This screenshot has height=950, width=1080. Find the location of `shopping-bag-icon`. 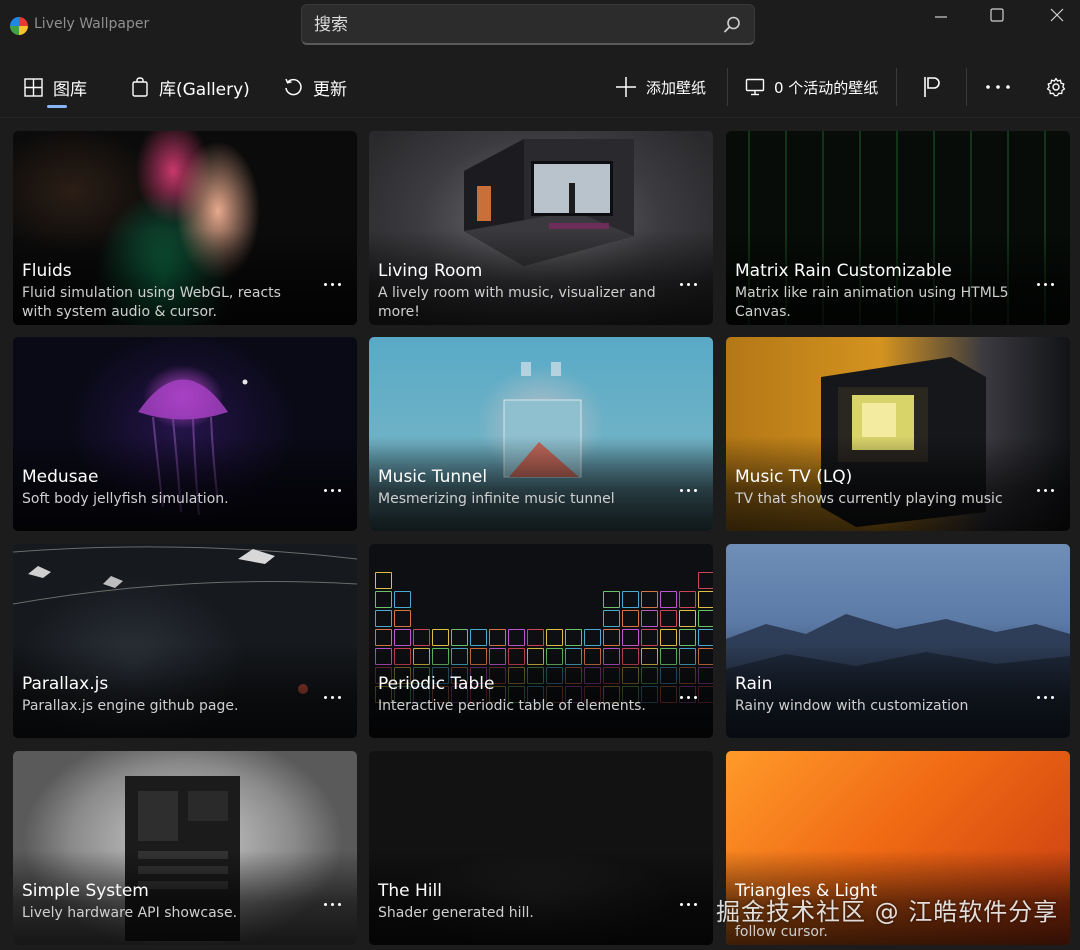

shopping-bag-icon is located at coordinates (140, 87).